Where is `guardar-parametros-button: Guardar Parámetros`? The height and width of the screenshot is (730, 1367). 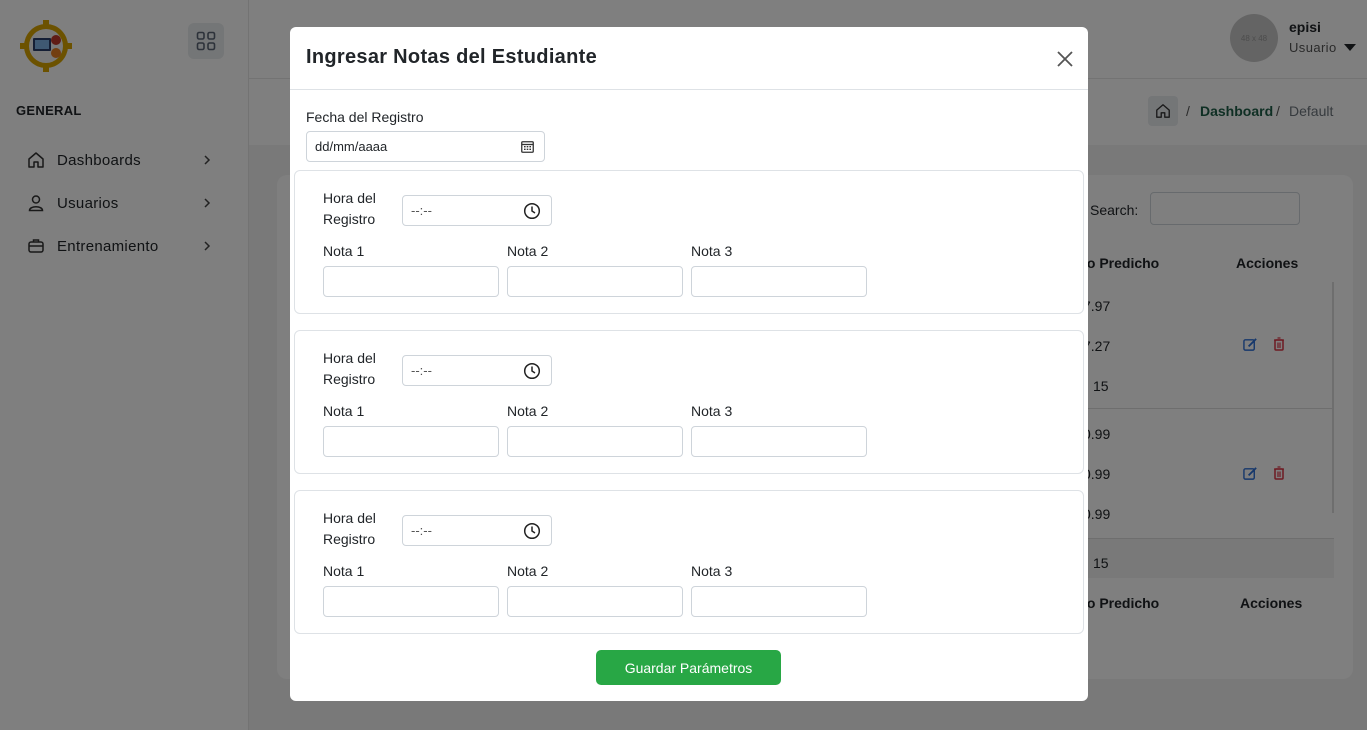 guardar-parametros-button: Guardar Parámetros is located at coordinates (688, 667).